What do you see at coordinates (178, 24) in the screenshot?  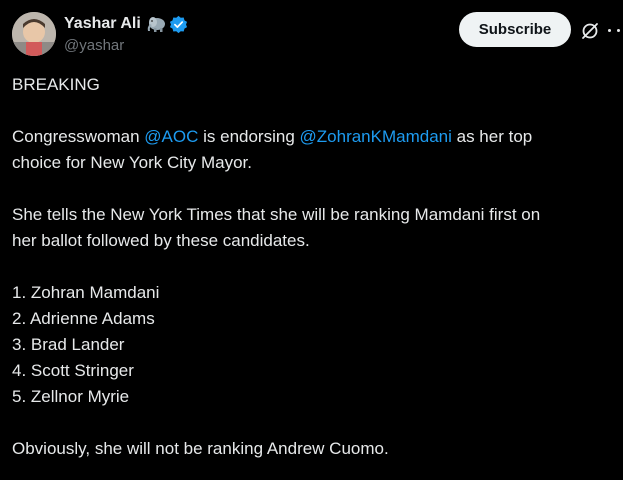 I see `verified-badge-icon` at bounding box center [178, 24].